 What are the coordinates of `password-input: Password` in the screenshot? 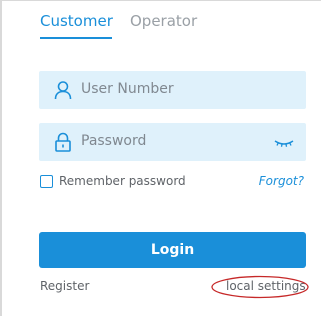 It's located at (172, 142).